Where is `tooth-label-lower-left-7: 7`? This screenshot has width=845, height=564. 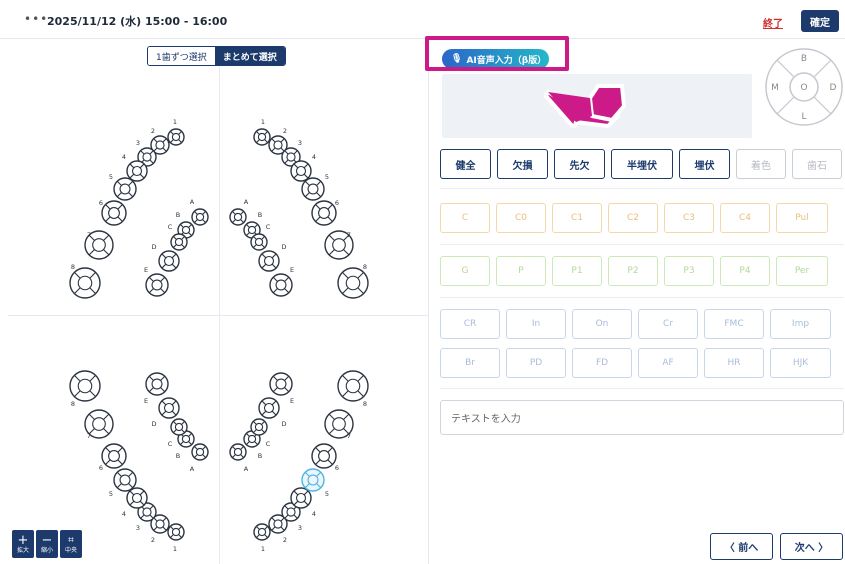 tooth-label-lower-left-7: 7 is located at coordinates (349, 436).